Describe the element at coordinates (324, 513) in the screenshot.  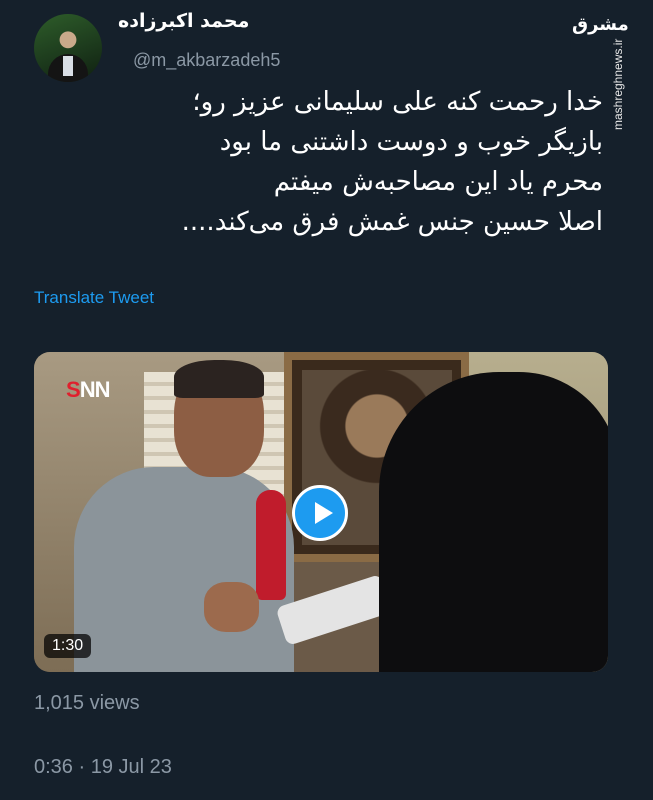
I see `play-icon` at that location.